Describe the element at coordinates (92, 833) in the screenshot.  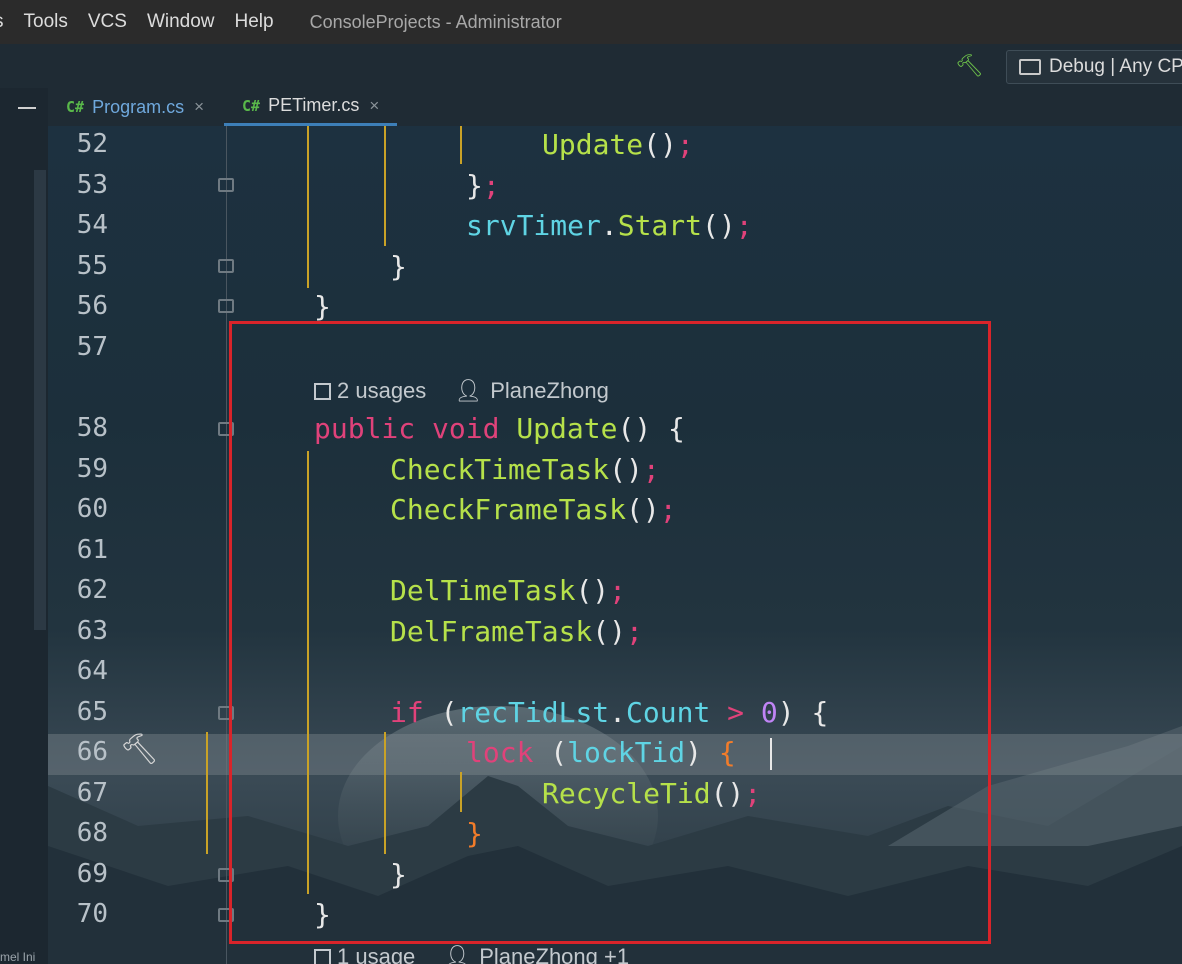
I see `line-number: 68` at that location.